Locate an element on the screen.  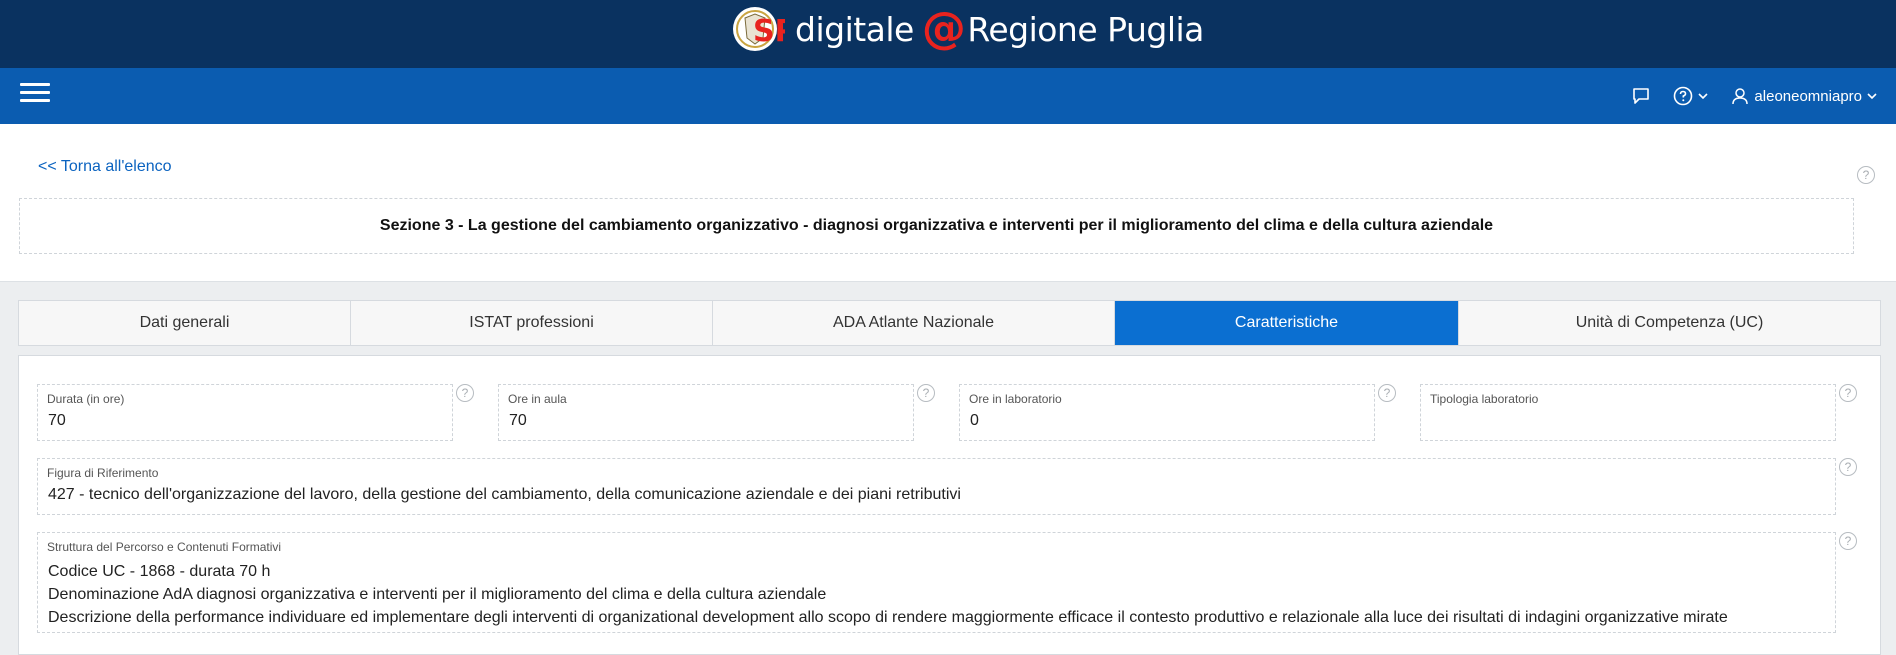
tipologia-laboratorio-field: Tipologia laboratorio is located at coordinates (1628, 412).